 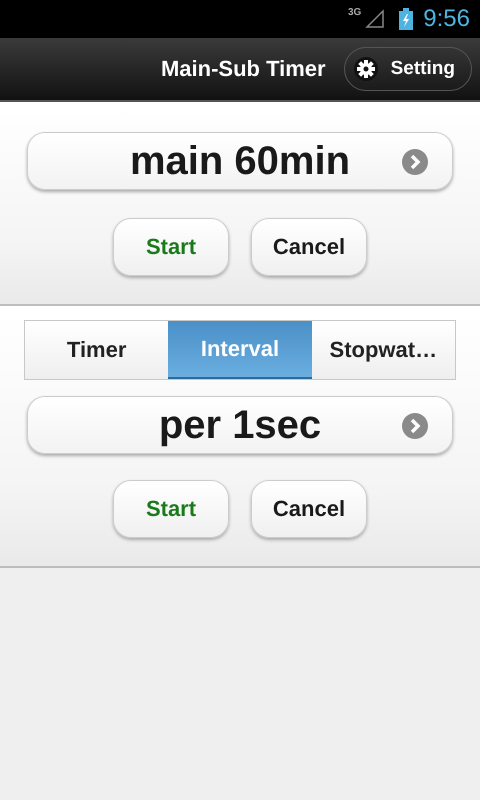 I want to click on picker-value: per 1sec, so click(x=240, y=425).